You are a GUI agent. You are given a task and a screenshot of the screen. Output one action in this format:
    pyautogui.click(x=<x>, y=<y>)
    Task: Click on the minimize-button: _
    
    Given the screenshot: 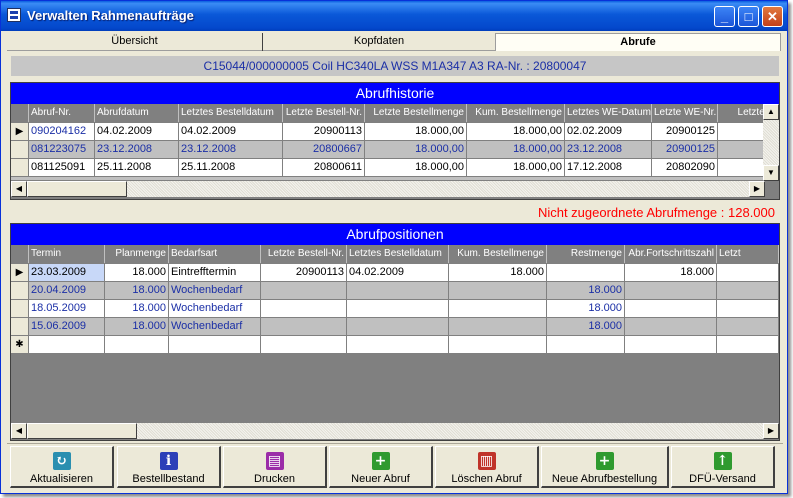 What is the action you would take?
    pyautogui.click(x=724, y=16)
    